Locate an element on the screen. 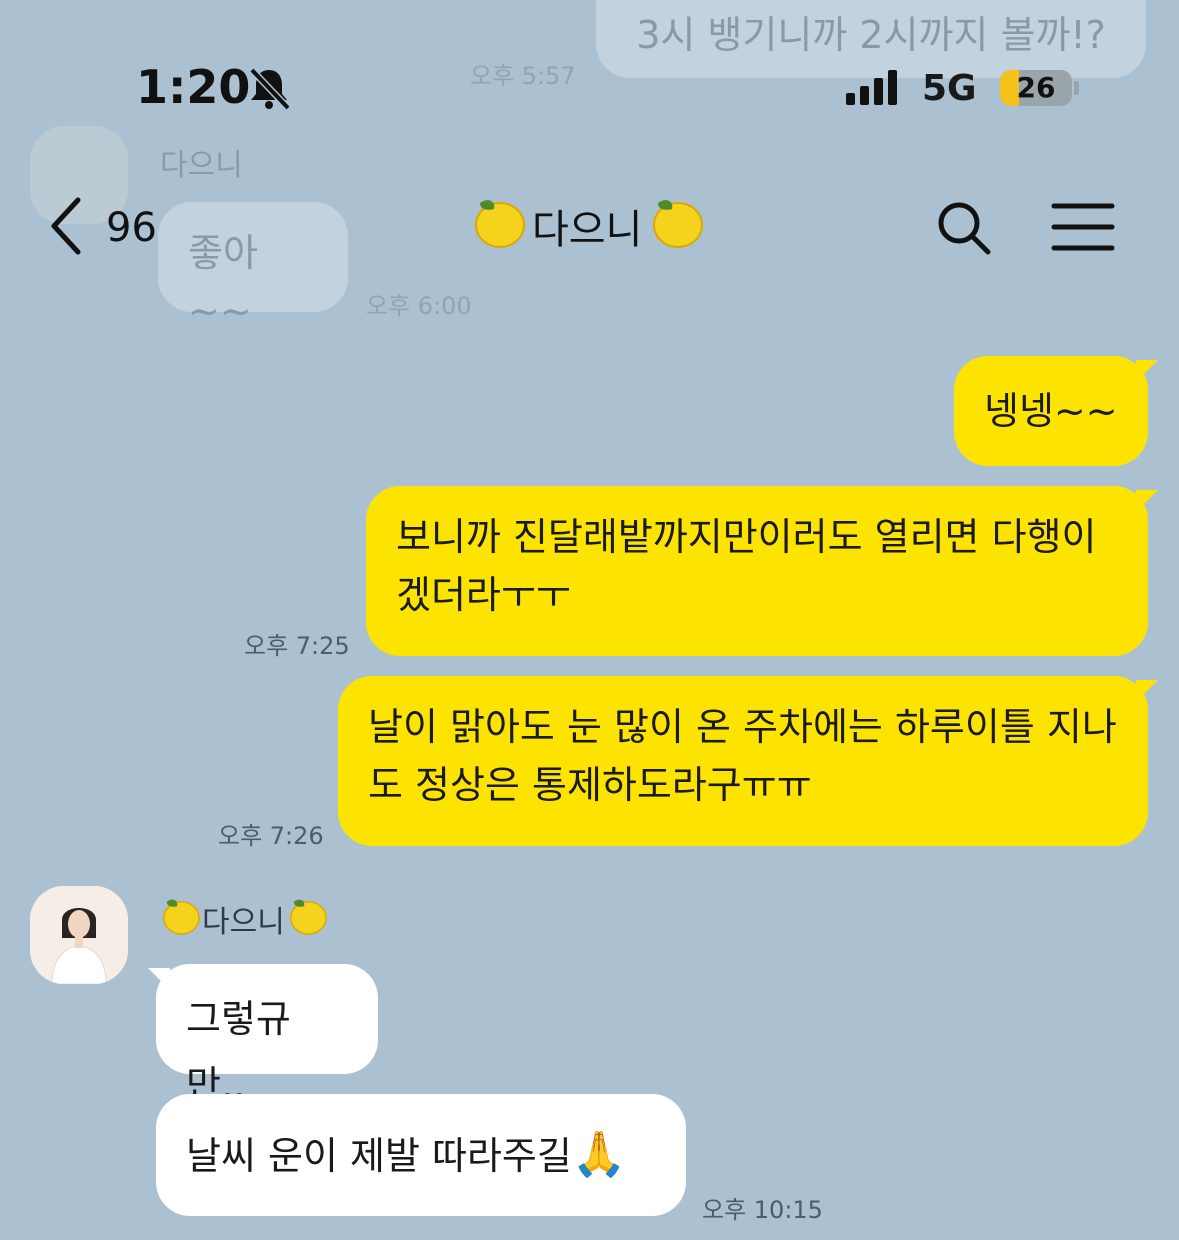 The width and height of the screenshot is (1179, 1240). folded-hands-icon: 🙏 is located at coordinates (599, 1154).